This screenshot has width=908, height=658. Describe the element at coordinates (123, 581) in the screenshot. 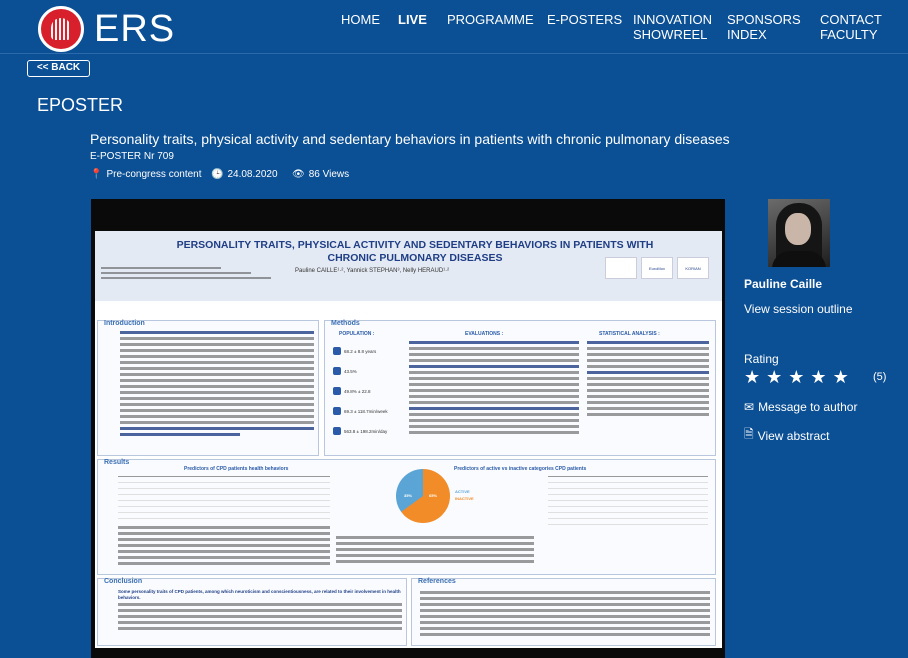

I see `conclusion-heading: Conclusion` at that location.